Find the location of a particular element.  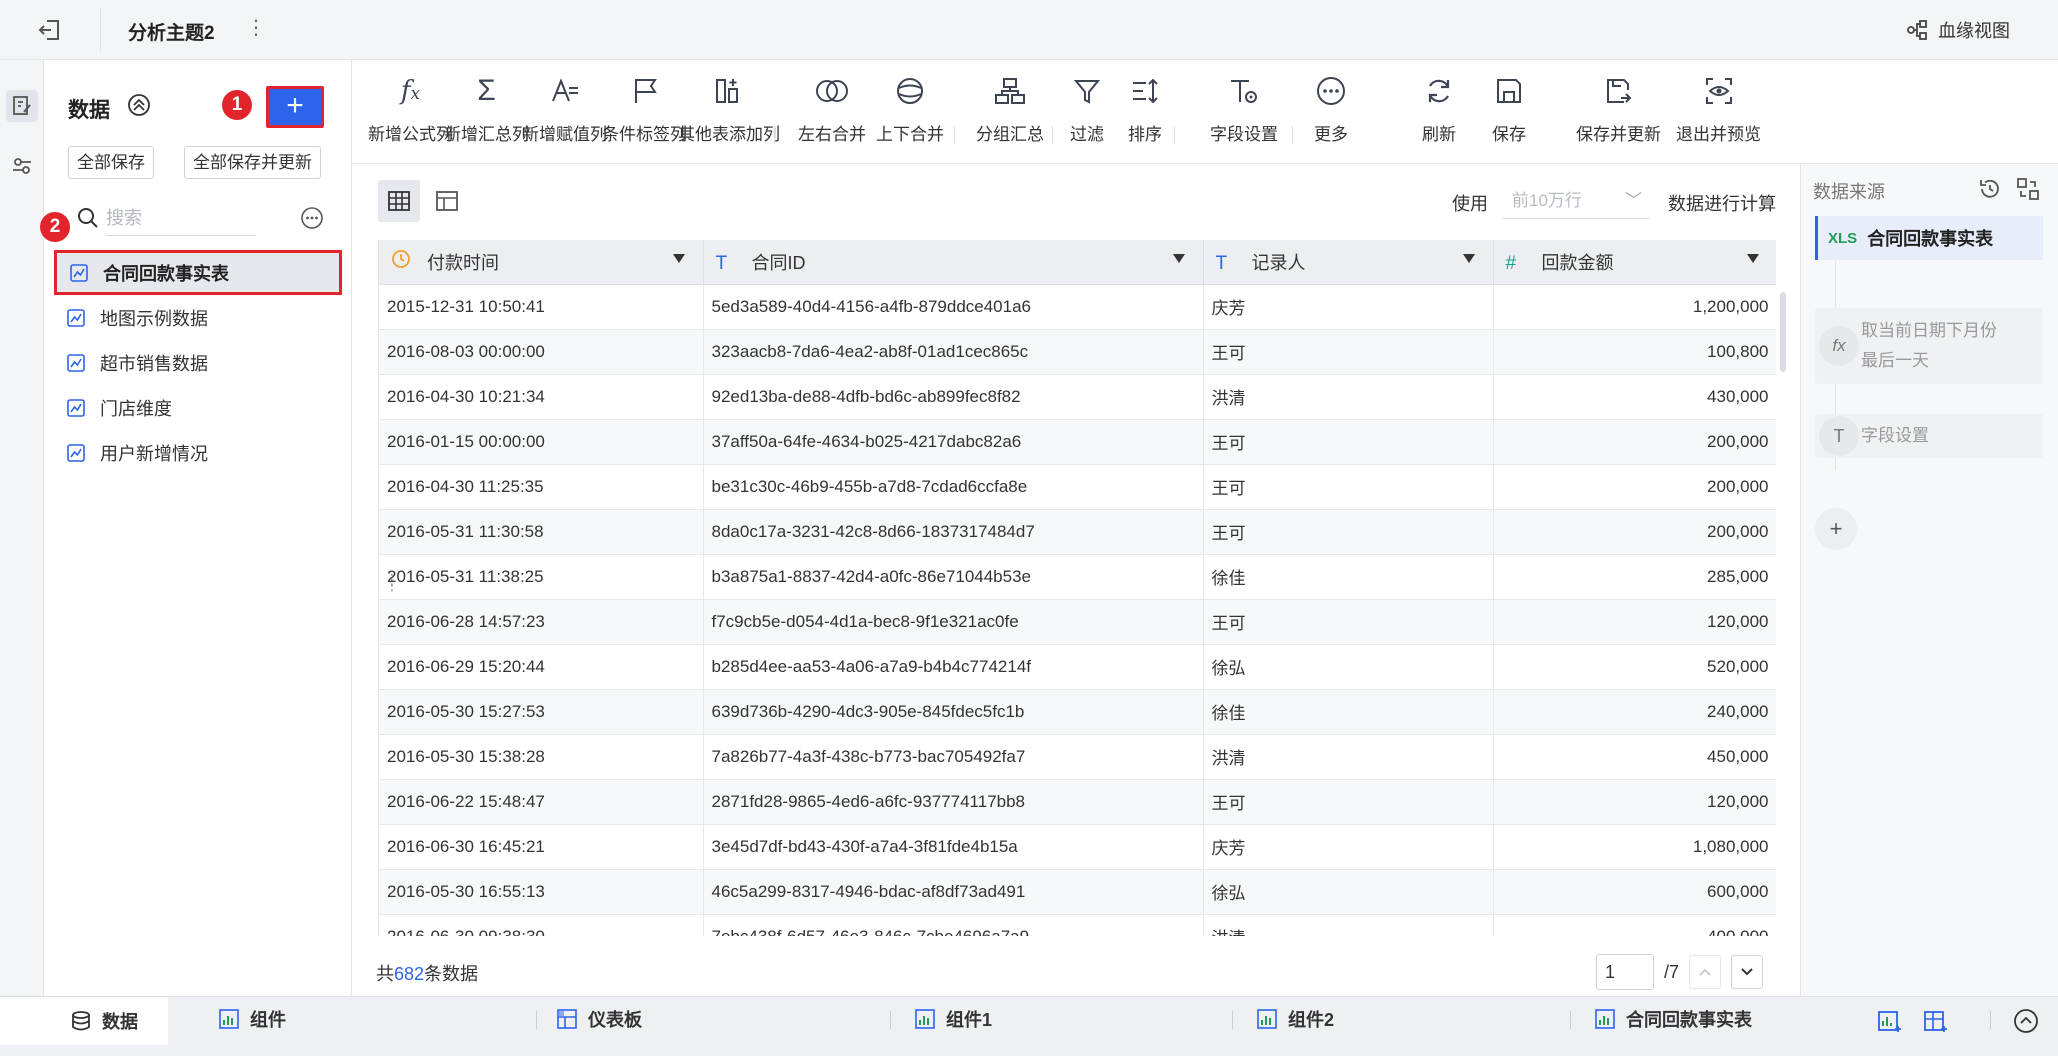

bottom-tab: 组件2 is located at coordinates (1295, 1019).